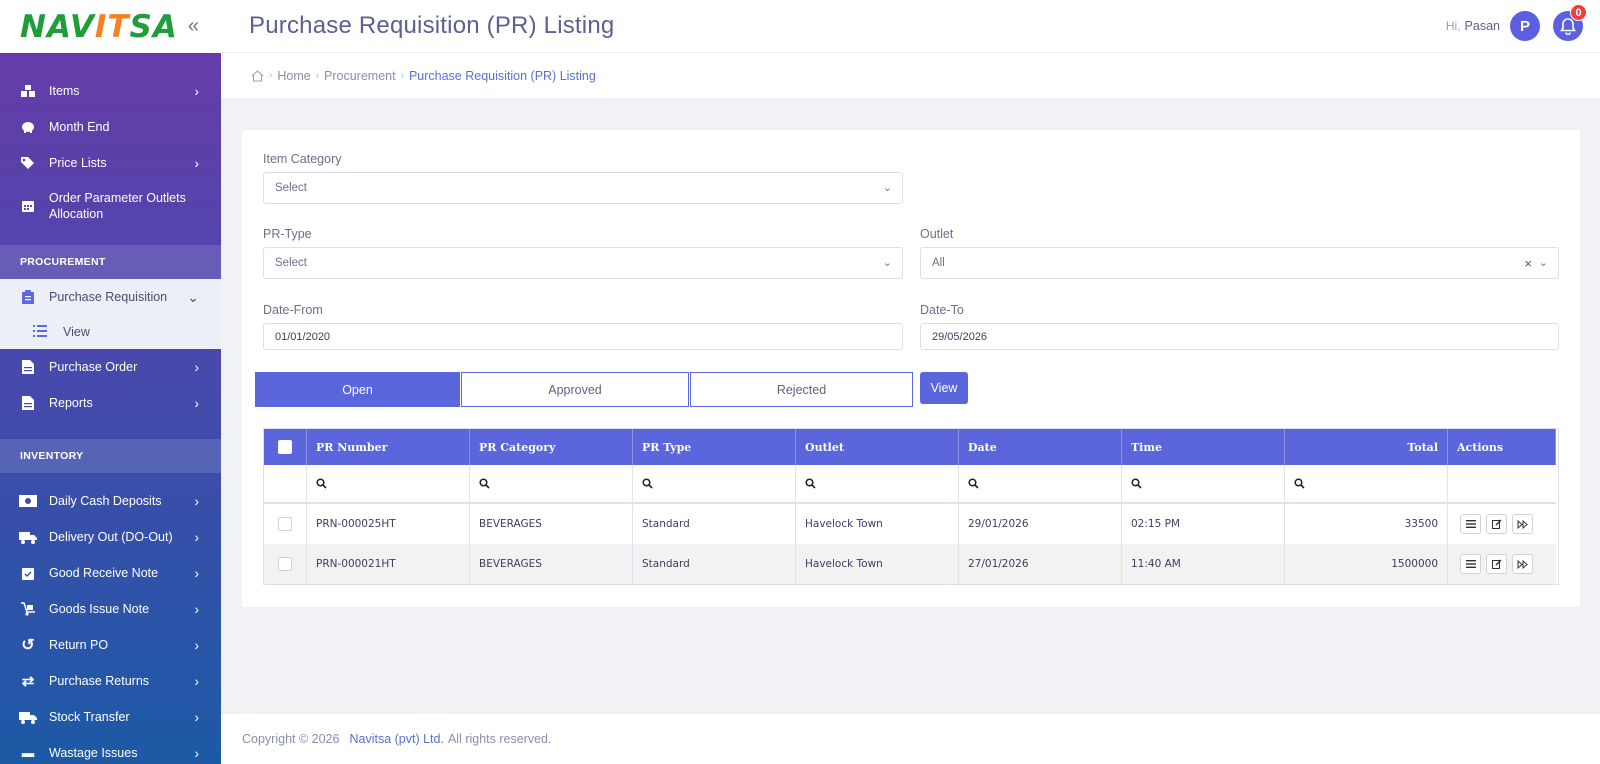 Image resolution: width=1600 pixels, height=764 pixels. I want to click on user-area: Hi, Pasan P 0, so click(1516, 22).